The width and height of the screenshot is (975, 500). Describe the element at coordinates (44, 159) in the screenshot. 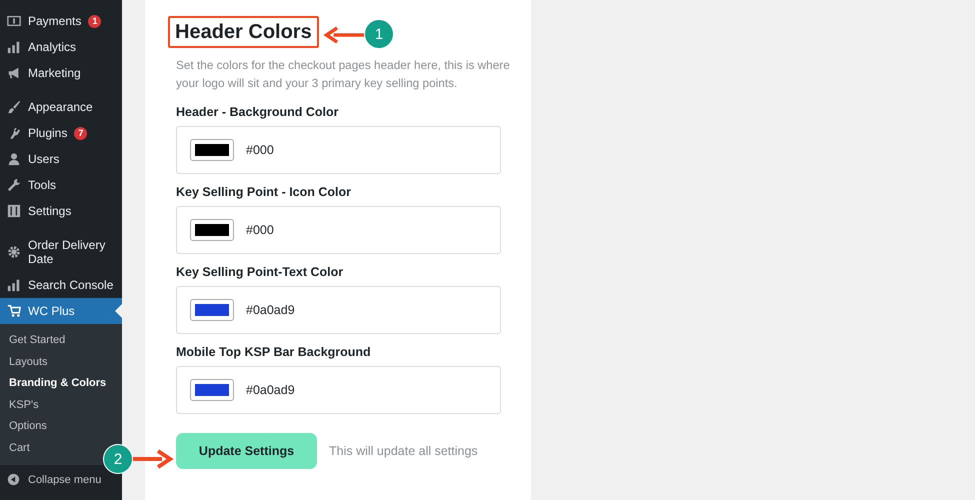

I see `menu-label: Users` at that location.